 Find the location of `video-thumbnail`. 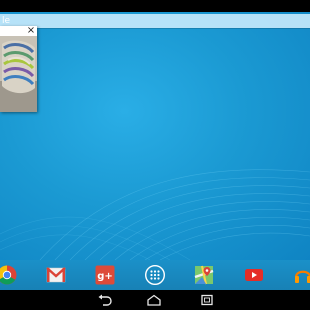

video-thumbnail is located at coordinates (18, 74).